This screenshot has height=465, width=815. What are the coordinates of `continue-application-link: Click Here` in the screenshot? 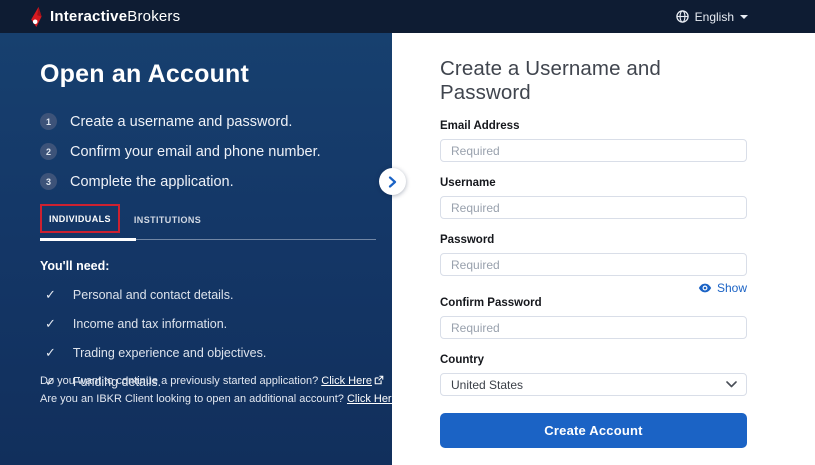 It's located at (346, 381).